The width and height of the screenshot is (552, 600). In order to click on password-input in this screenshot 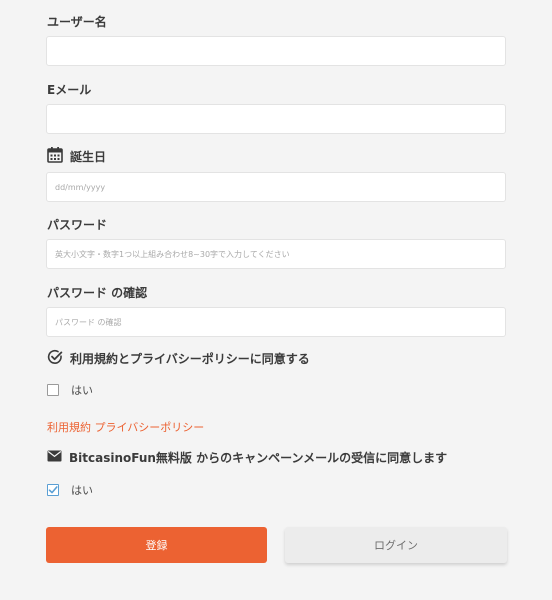, I will do `click(276, 254)`.